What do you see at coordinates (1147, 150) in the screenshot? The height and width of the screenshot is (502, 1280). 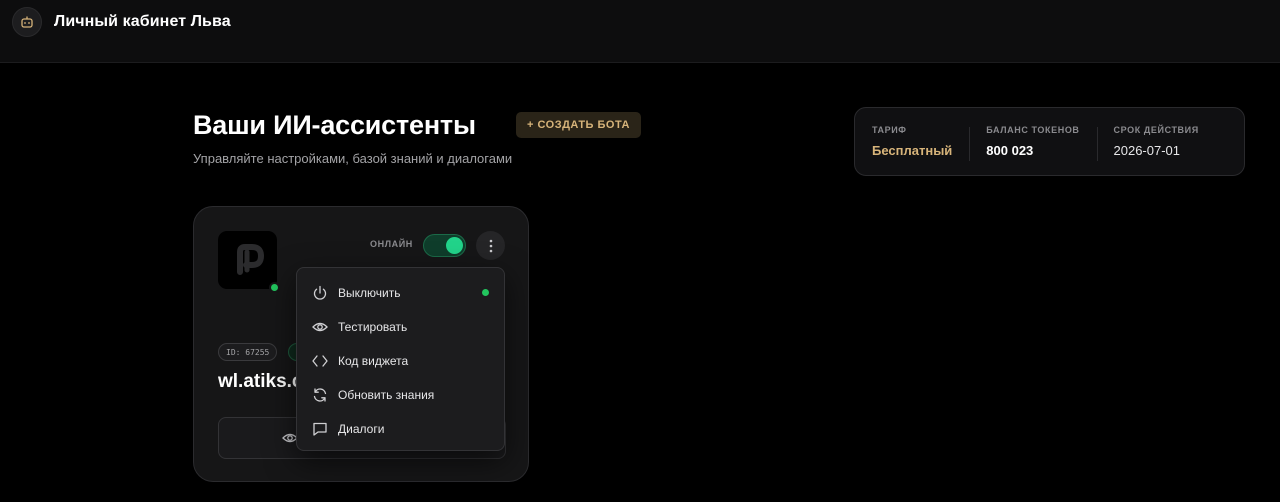 I see `expiry-value: 2026-07-01` at bounding box center [1147, 150].